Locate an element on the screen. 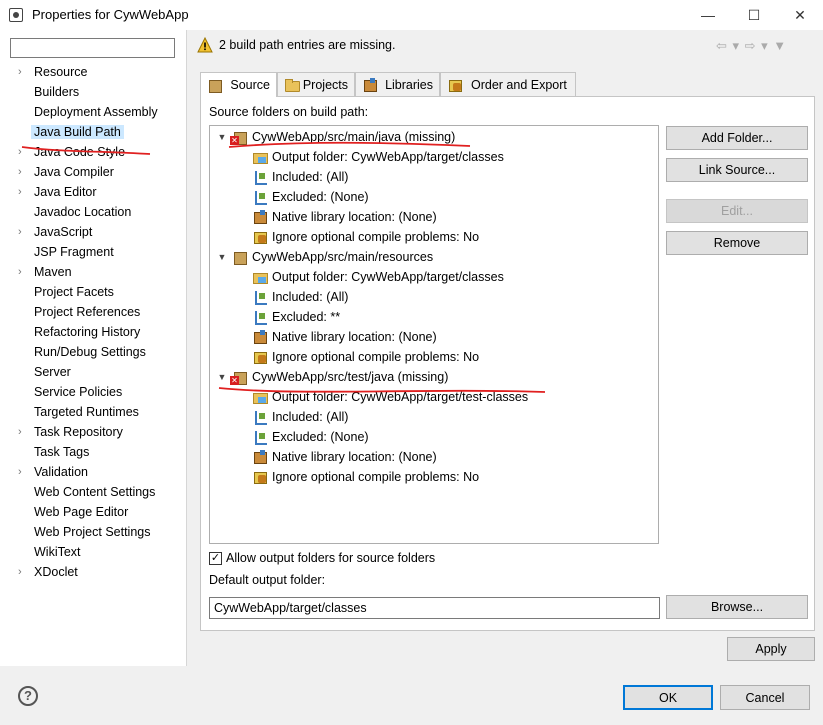 This screenshot has height=725, width=823. tab-source: Source is located at coordinates (238, 84).